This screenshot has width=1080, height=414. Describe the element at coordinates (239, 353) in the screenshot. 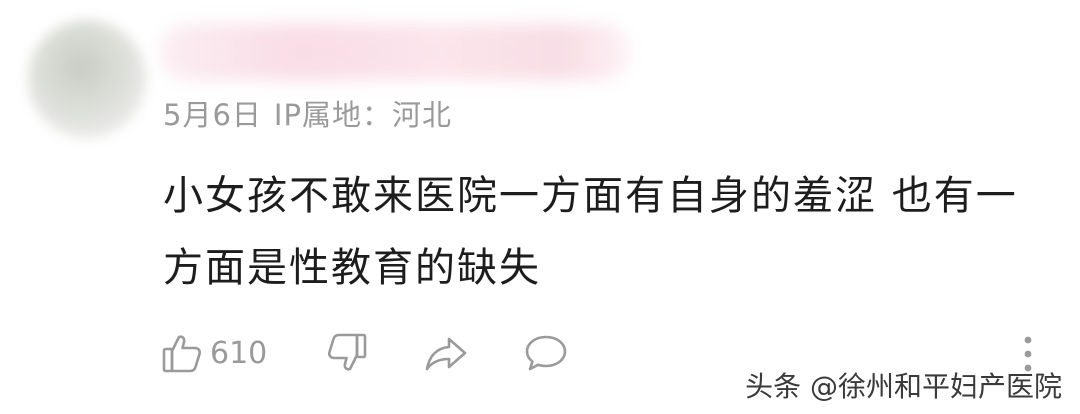

I see `like-count: 610` at that location.